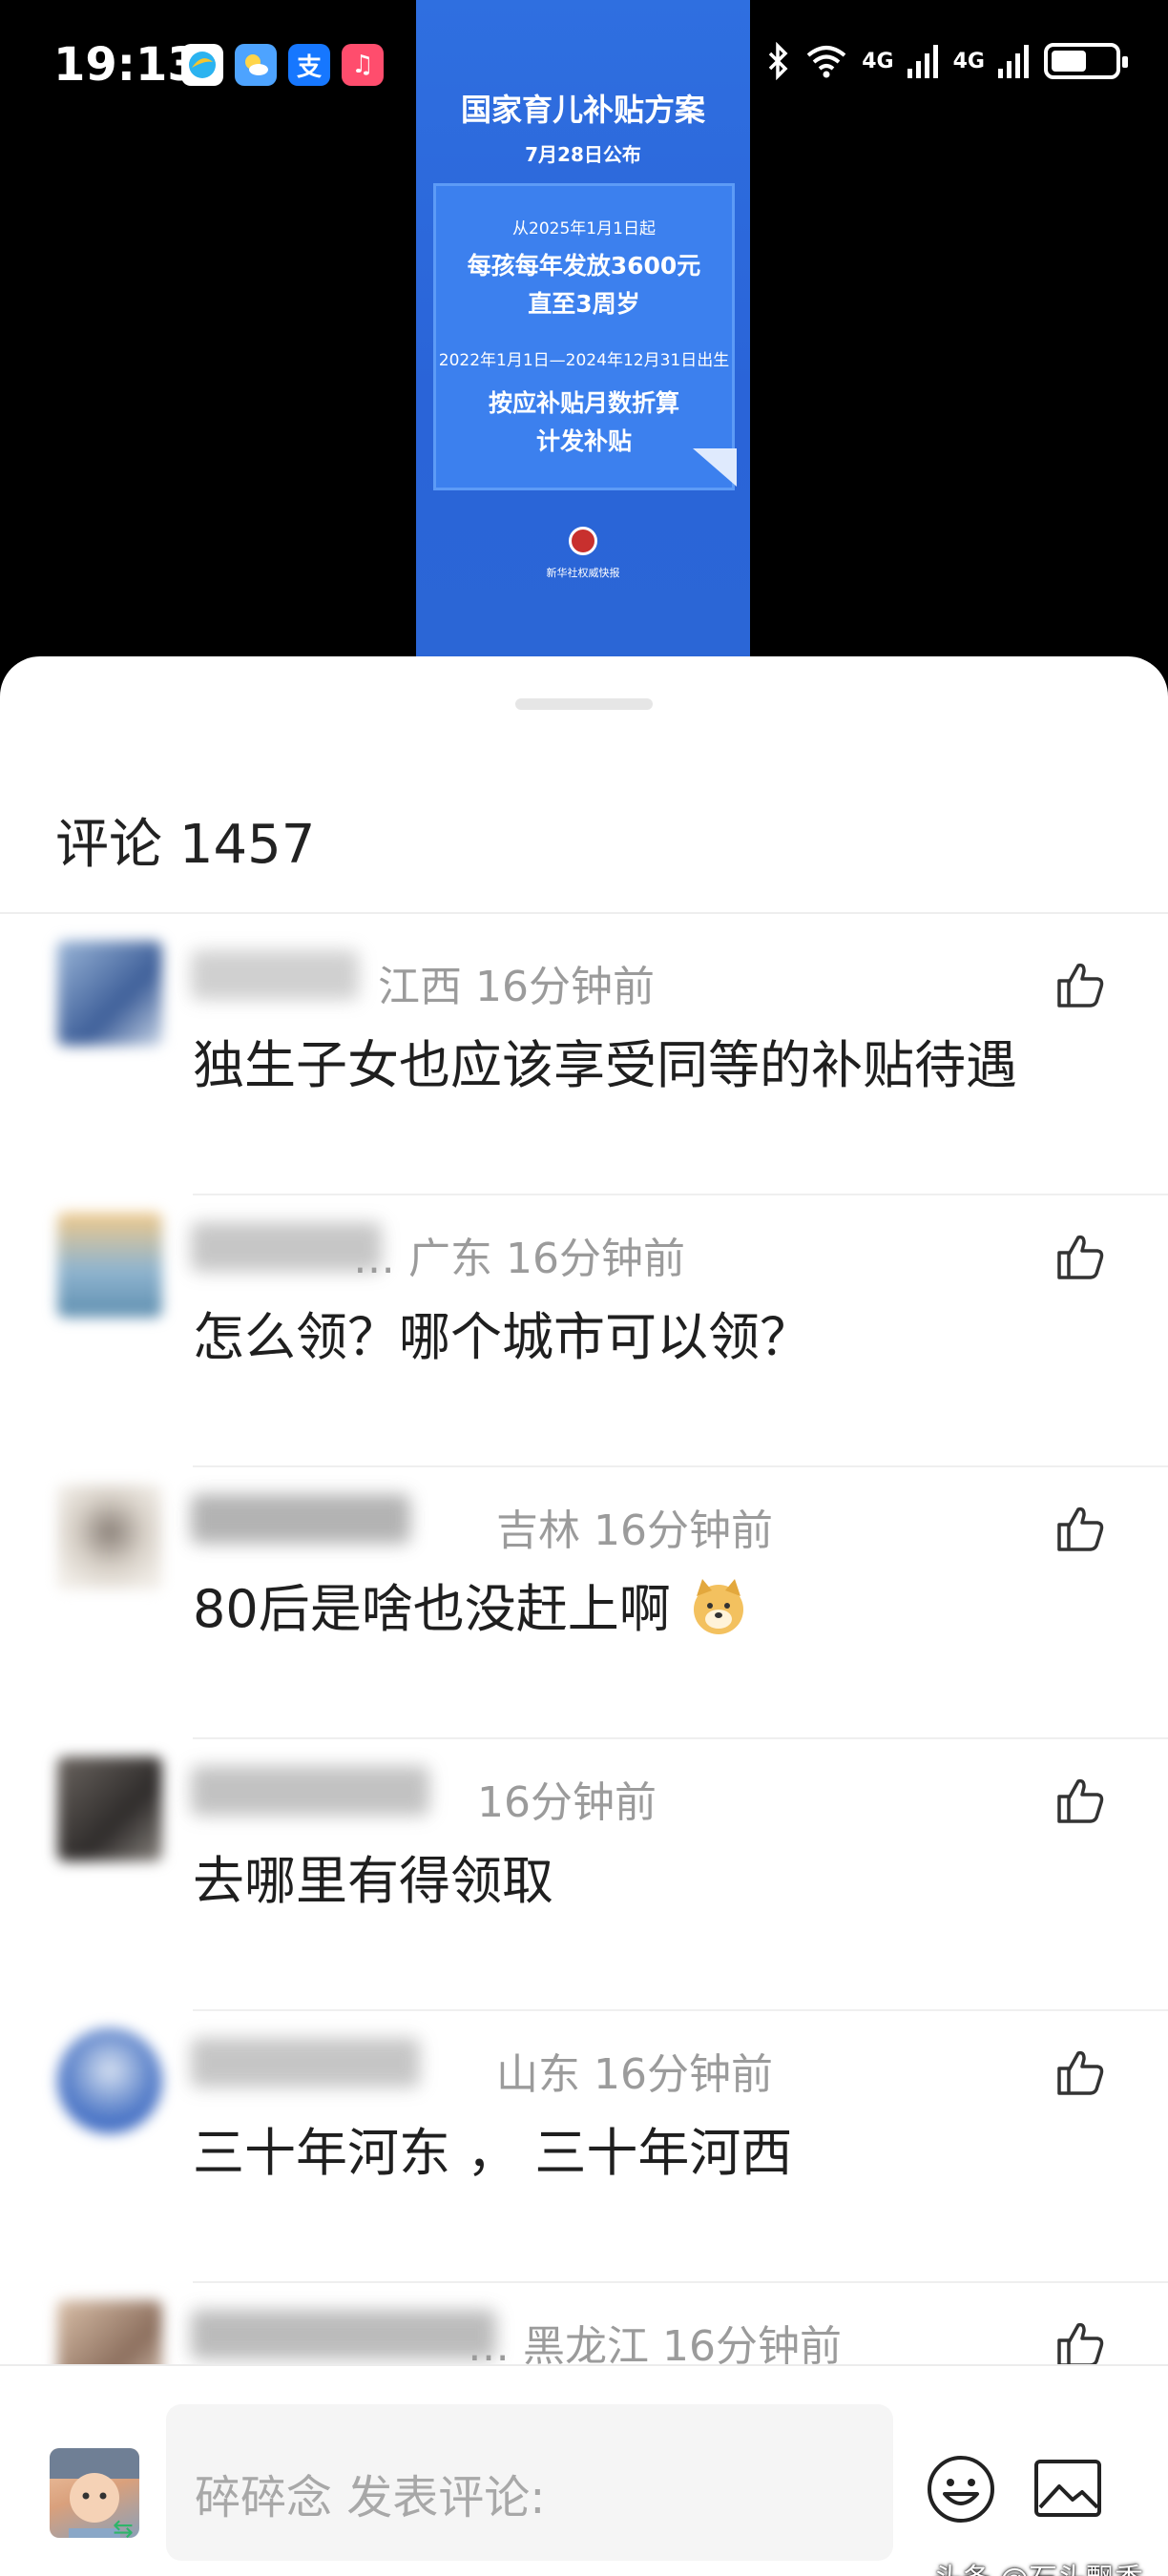  Describe the element at coordinates (1067, 2488) in the screenshot. I see `image-icon` at that location.